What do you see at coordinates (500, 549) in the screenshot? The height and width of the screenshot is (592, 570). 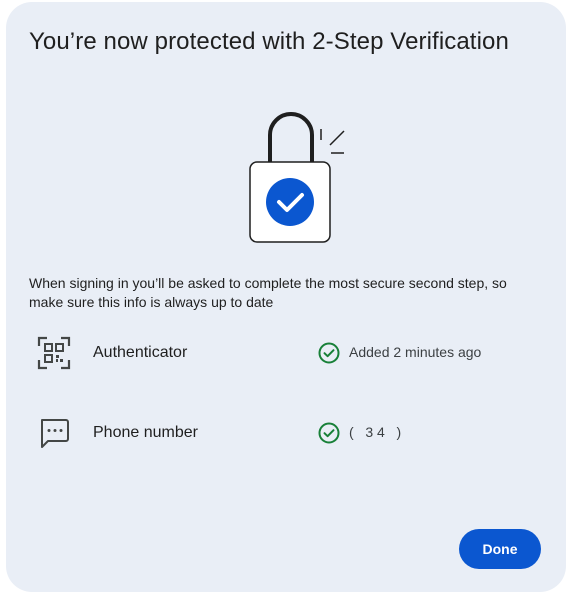 I see `done-button: Done` at bounding box center [500, 549].